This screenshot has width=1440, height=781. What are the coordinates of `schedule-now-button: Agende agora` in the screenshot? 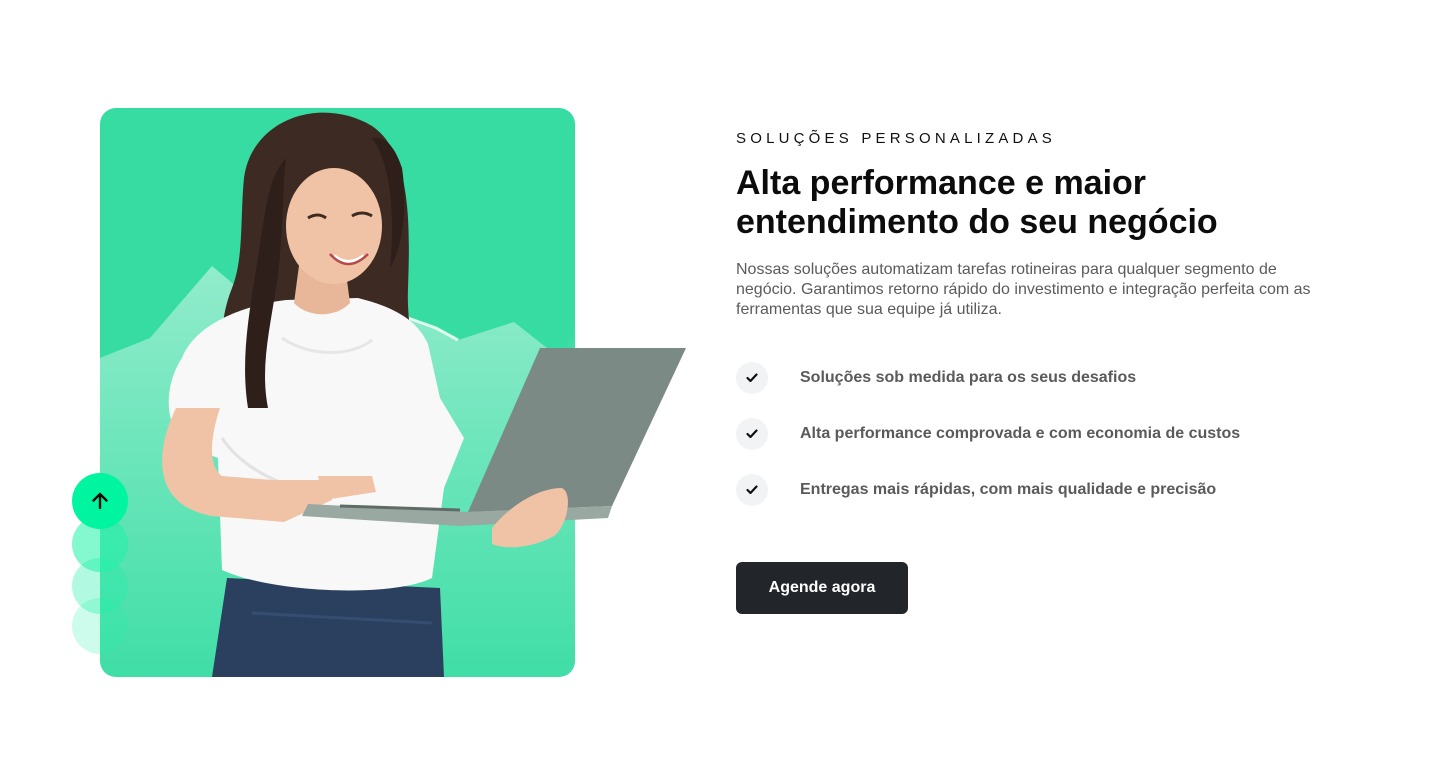 It's located at (822, 588).